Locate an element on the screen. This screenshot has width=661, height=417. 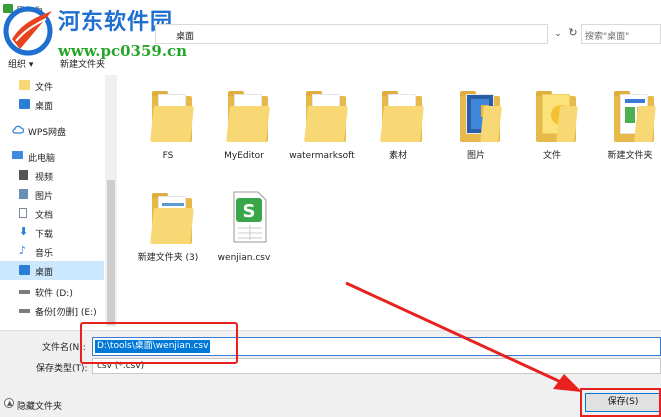
file-name: 文件 is located at coordinates (551, 156).